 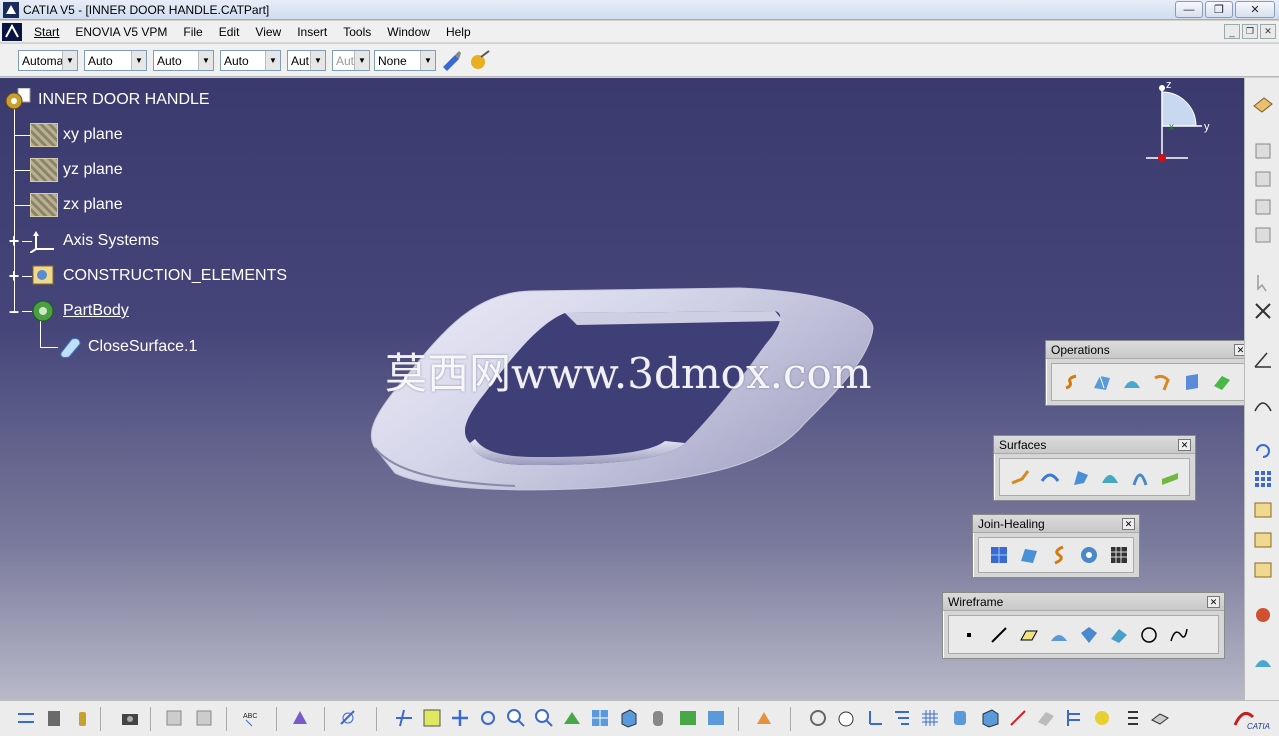 I want to click on doc-minimize-button: _, so click(x=1232, y=31).